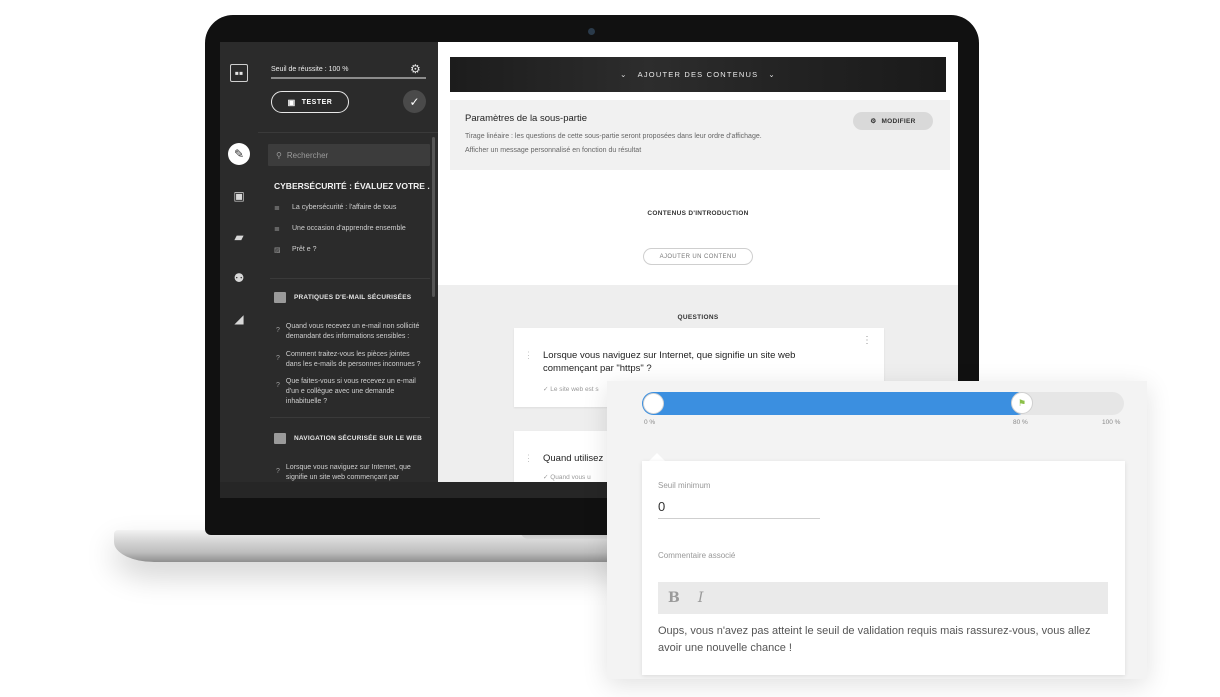 This screenshot has height=697, width=1220. Describe the element at coordinates (239, 278) in the screenshot. I see `share-icon: ⚉` at that location.